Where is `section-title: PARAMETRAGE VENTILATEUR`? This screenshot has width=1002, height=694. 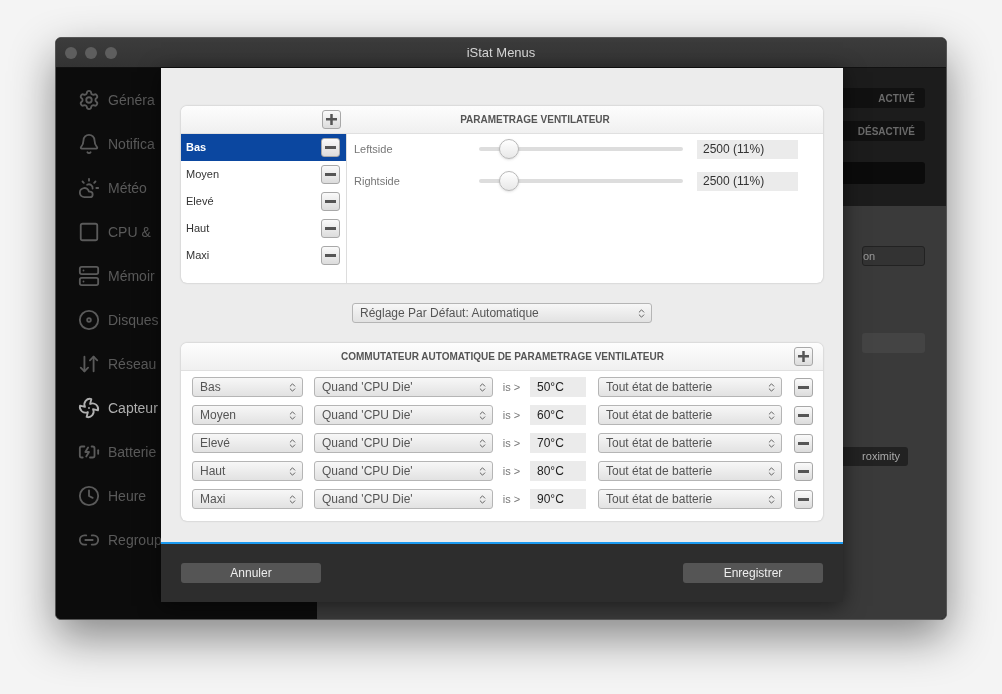 section-title: PARAMETRAGE VENTILATEUR is located at coordinates (535, 120).